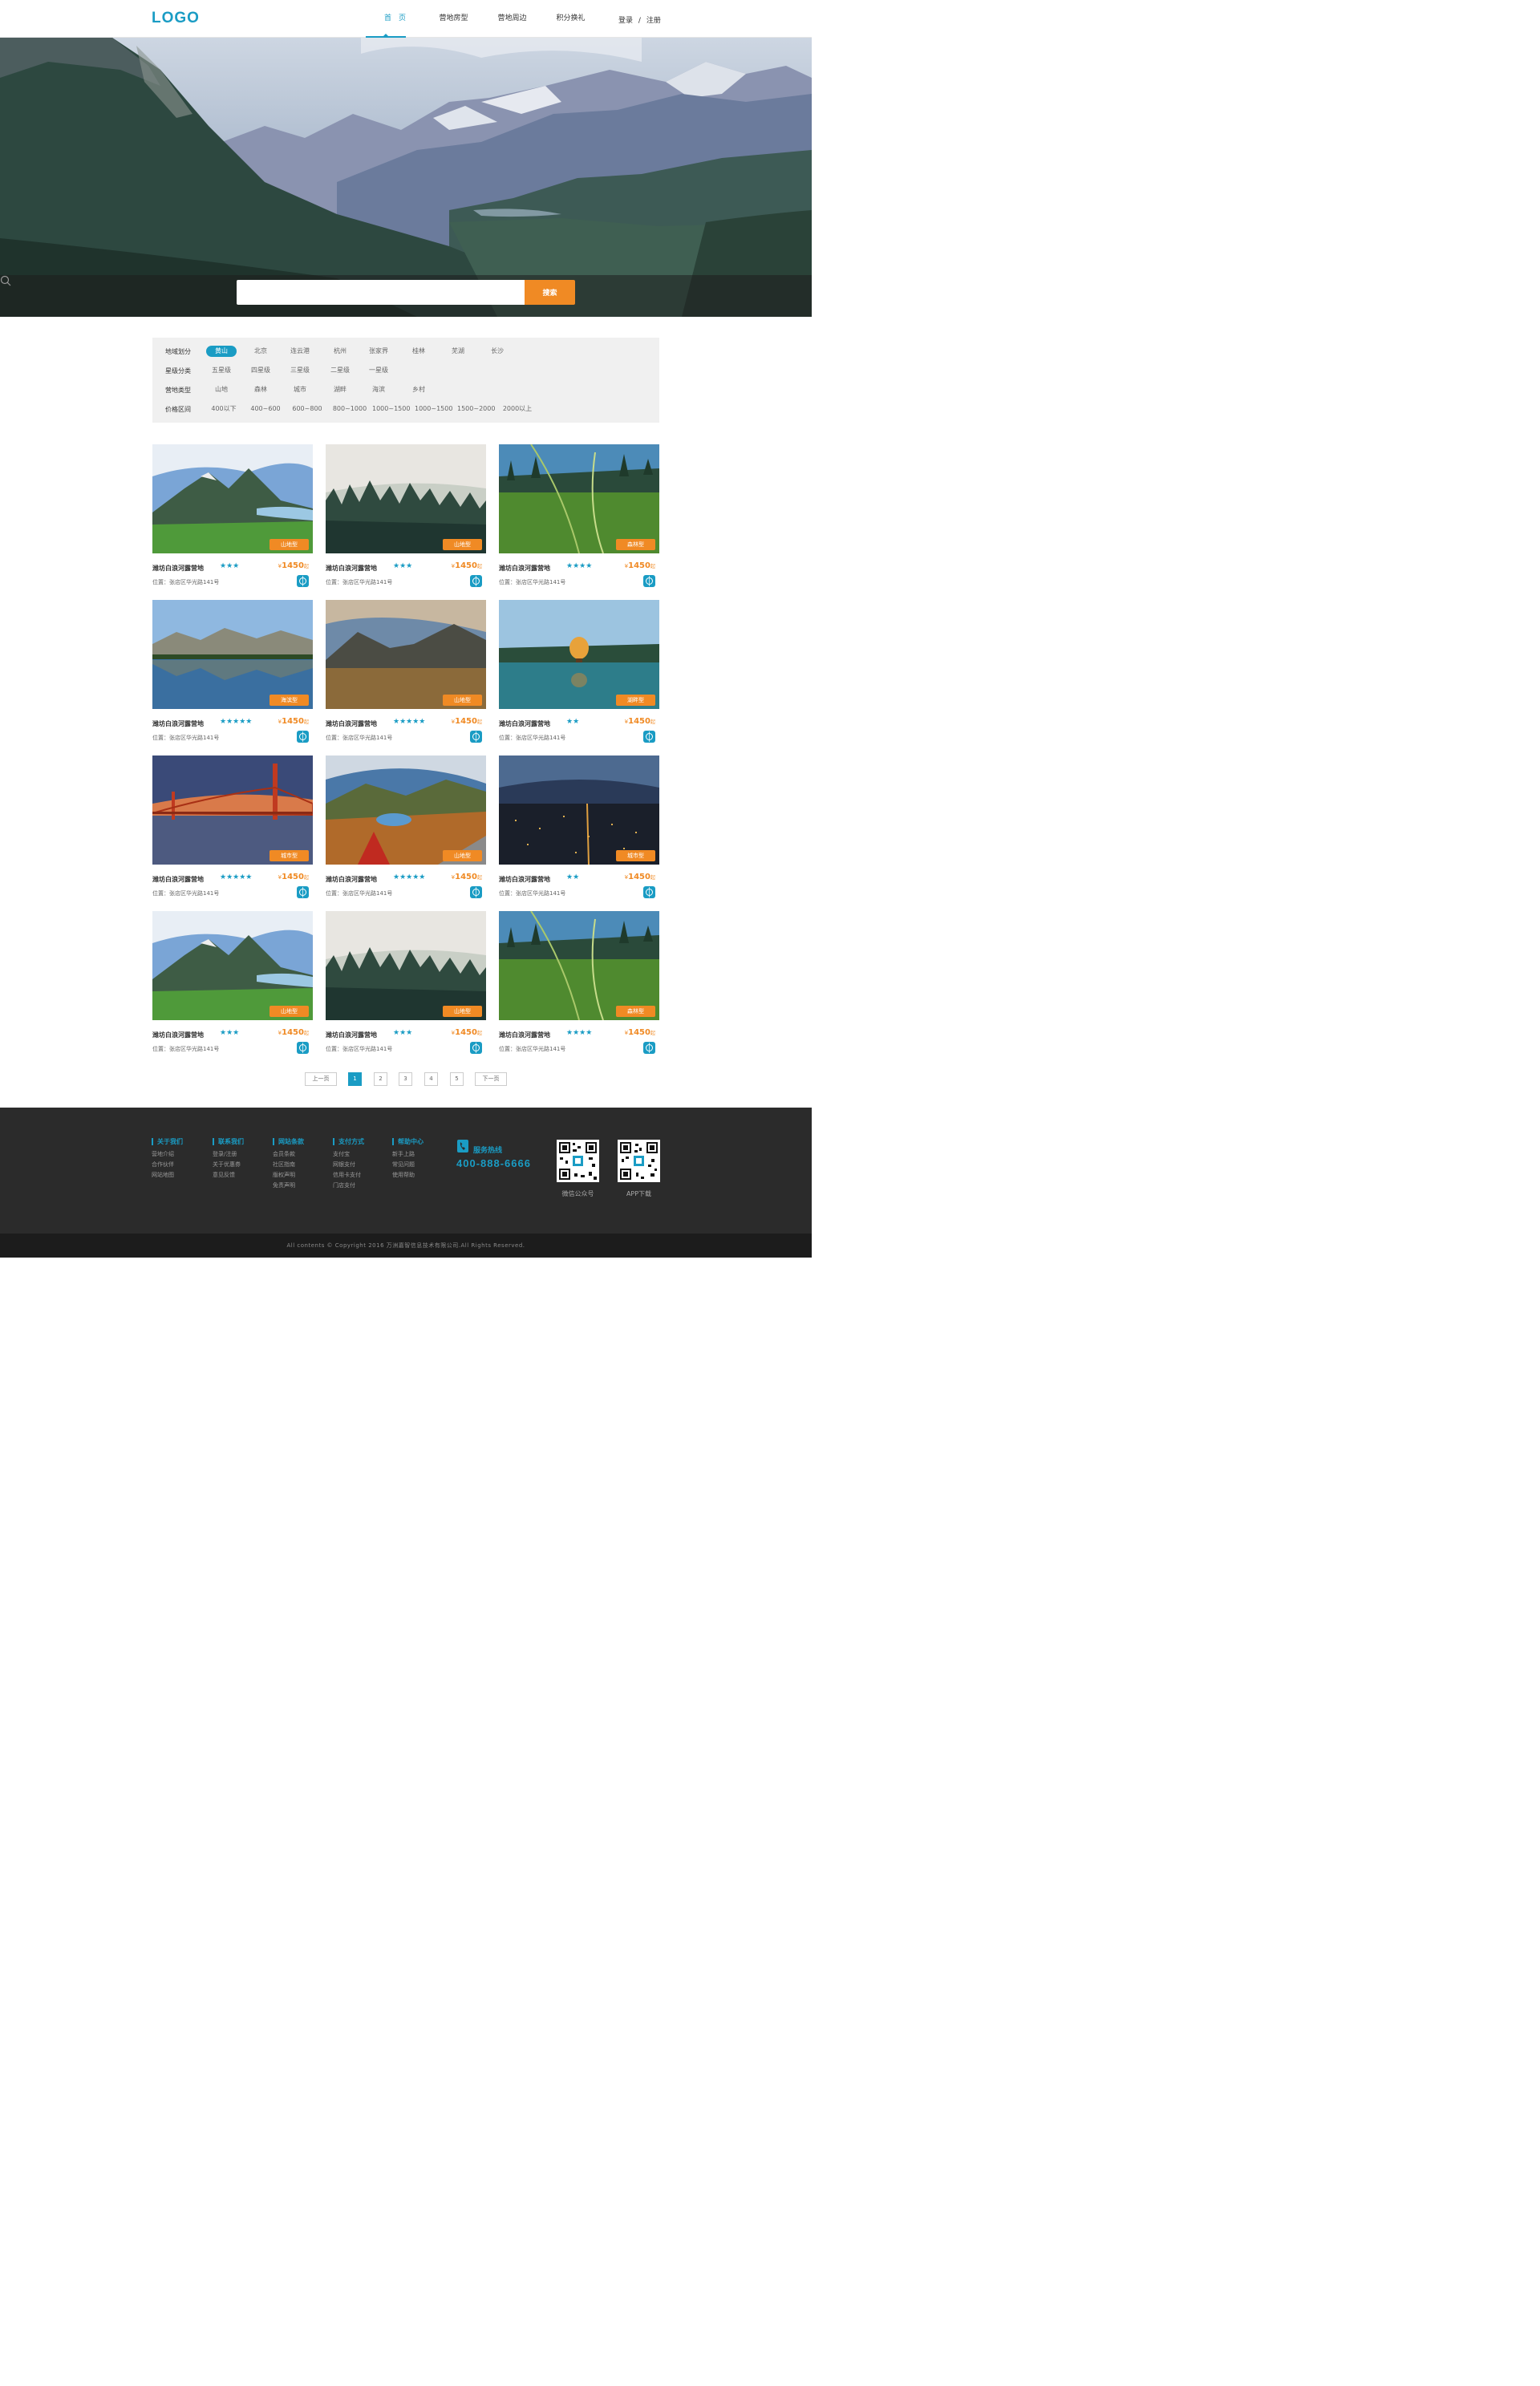 This screenshot has height=2386, width=1540. Describe the element at coordinates (348, 1186) in the screenshot. I see `footer-link: 门店支付` at that location.